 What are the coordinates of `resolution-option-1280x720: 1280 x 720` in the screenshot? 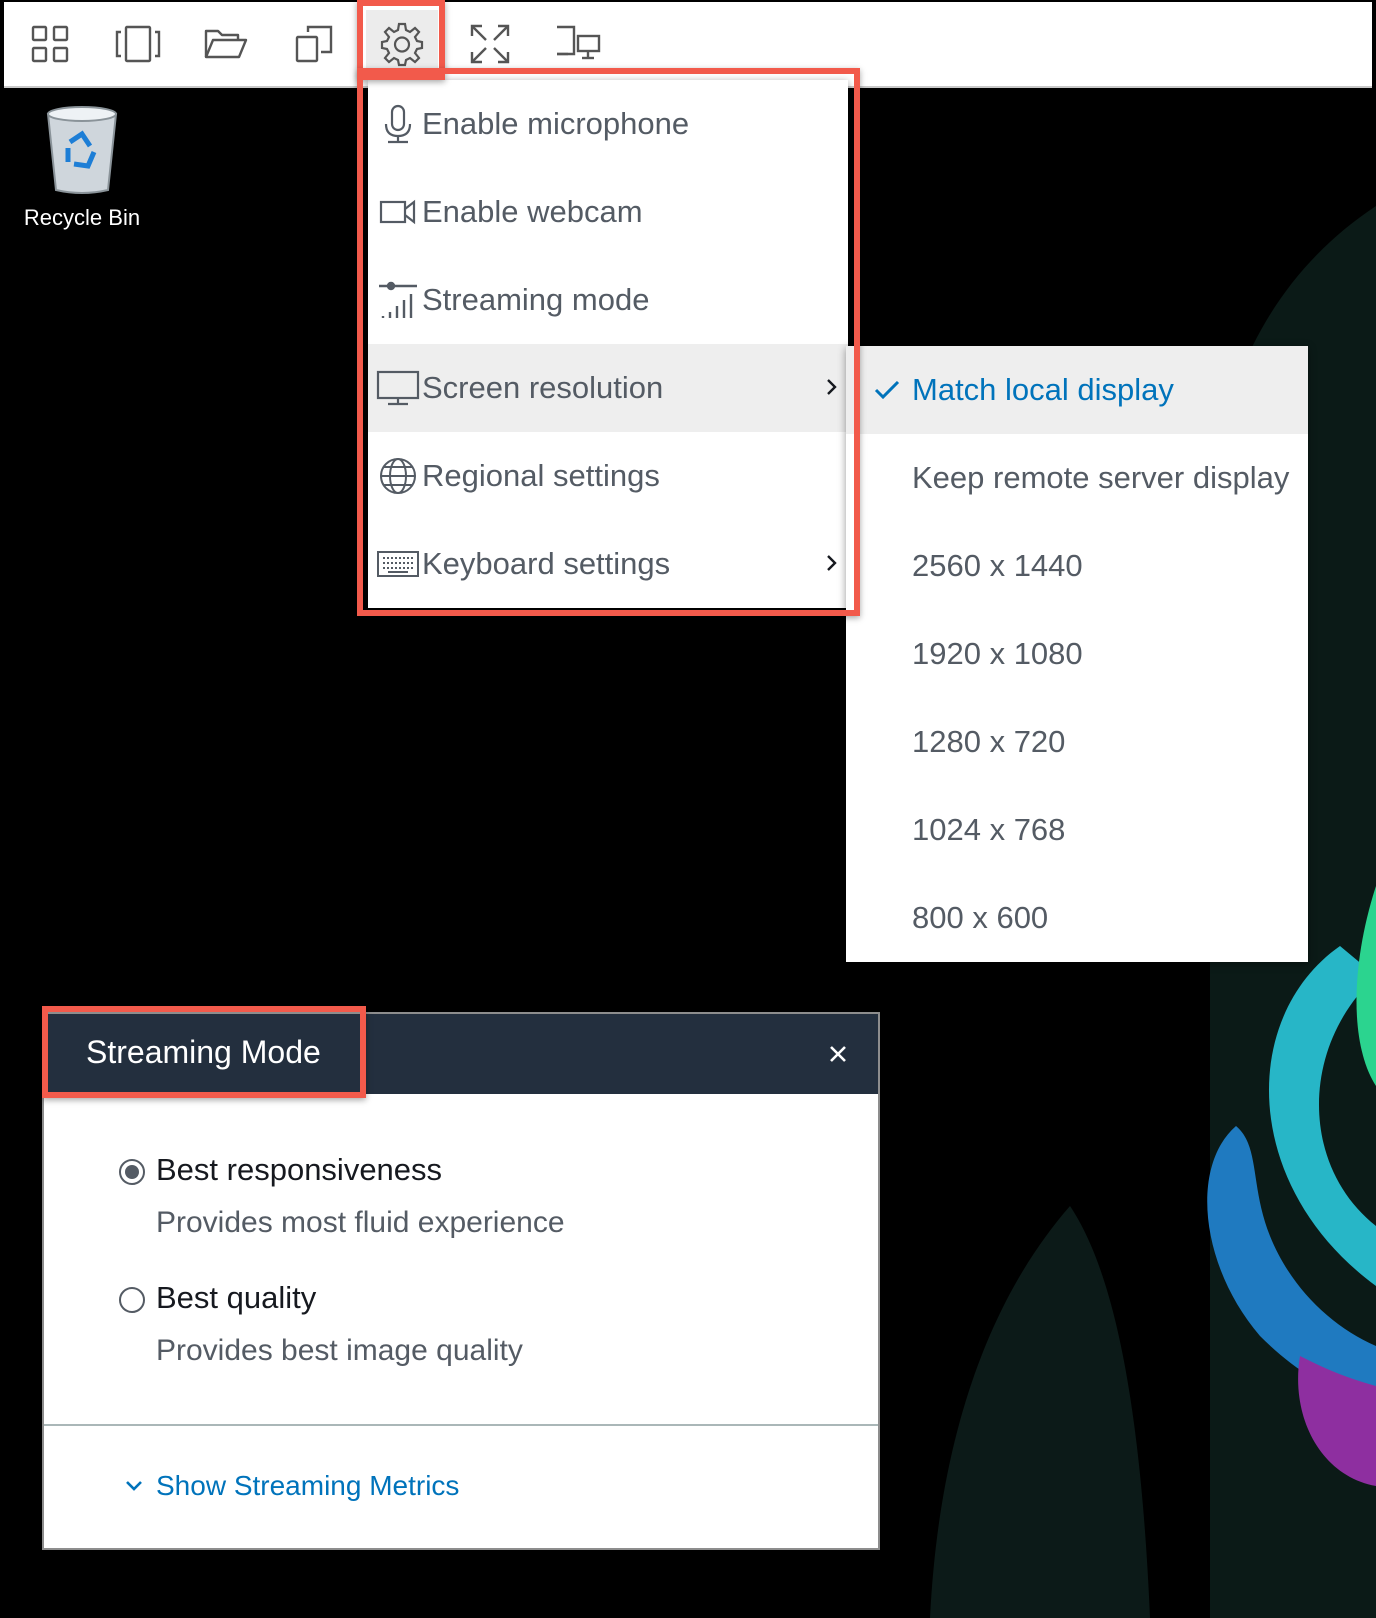 It's located at (1077, 742).